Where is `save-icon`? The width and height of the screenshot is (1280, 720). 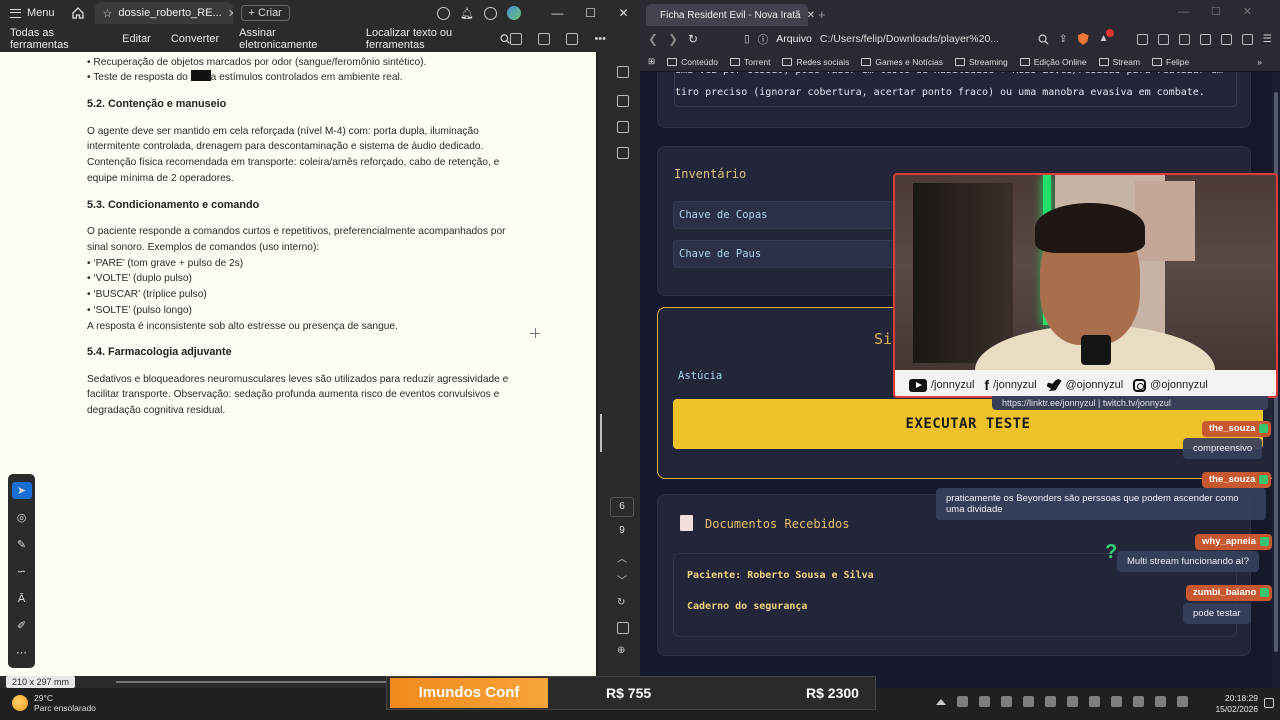
save-icon is located at coordinates (516, 39).